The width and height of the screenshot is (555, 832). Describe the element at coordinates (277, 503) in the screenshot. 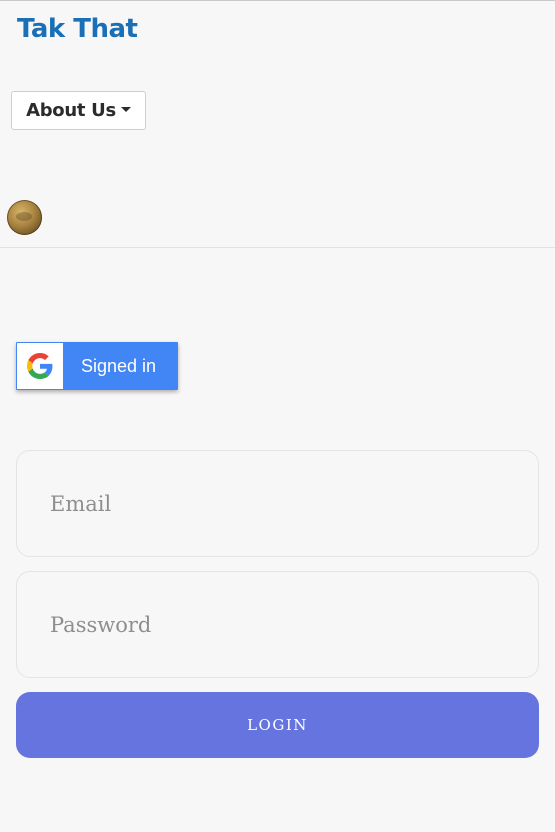

I see `email-field` at that location.